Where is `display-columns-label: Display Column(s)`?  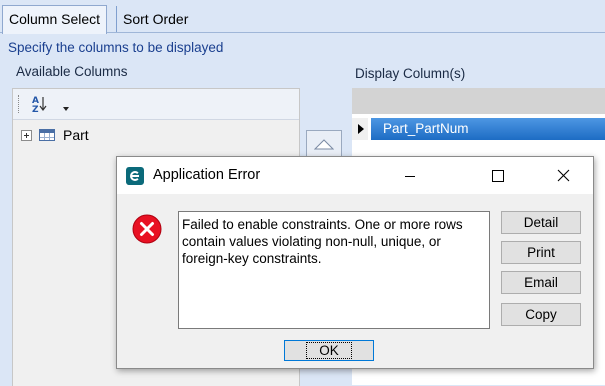
display-columns-label: Display Column(s) is located at coordinates (410, 73).